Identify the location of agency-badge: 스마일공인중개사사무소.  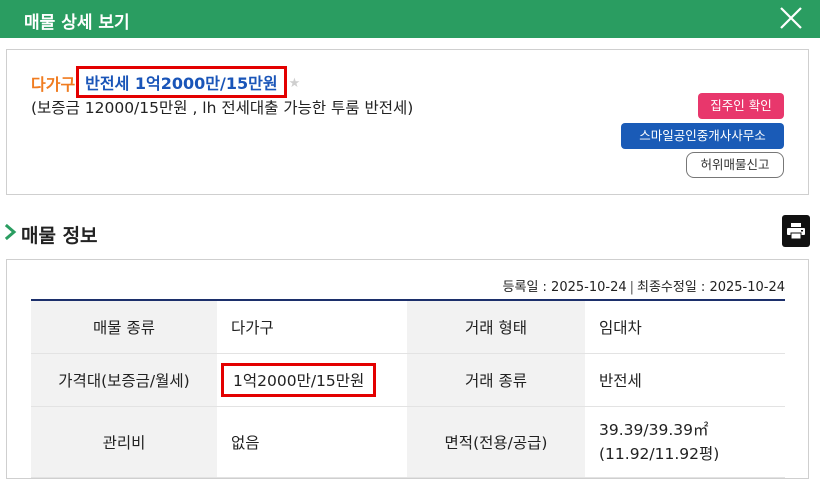
(702, 136).